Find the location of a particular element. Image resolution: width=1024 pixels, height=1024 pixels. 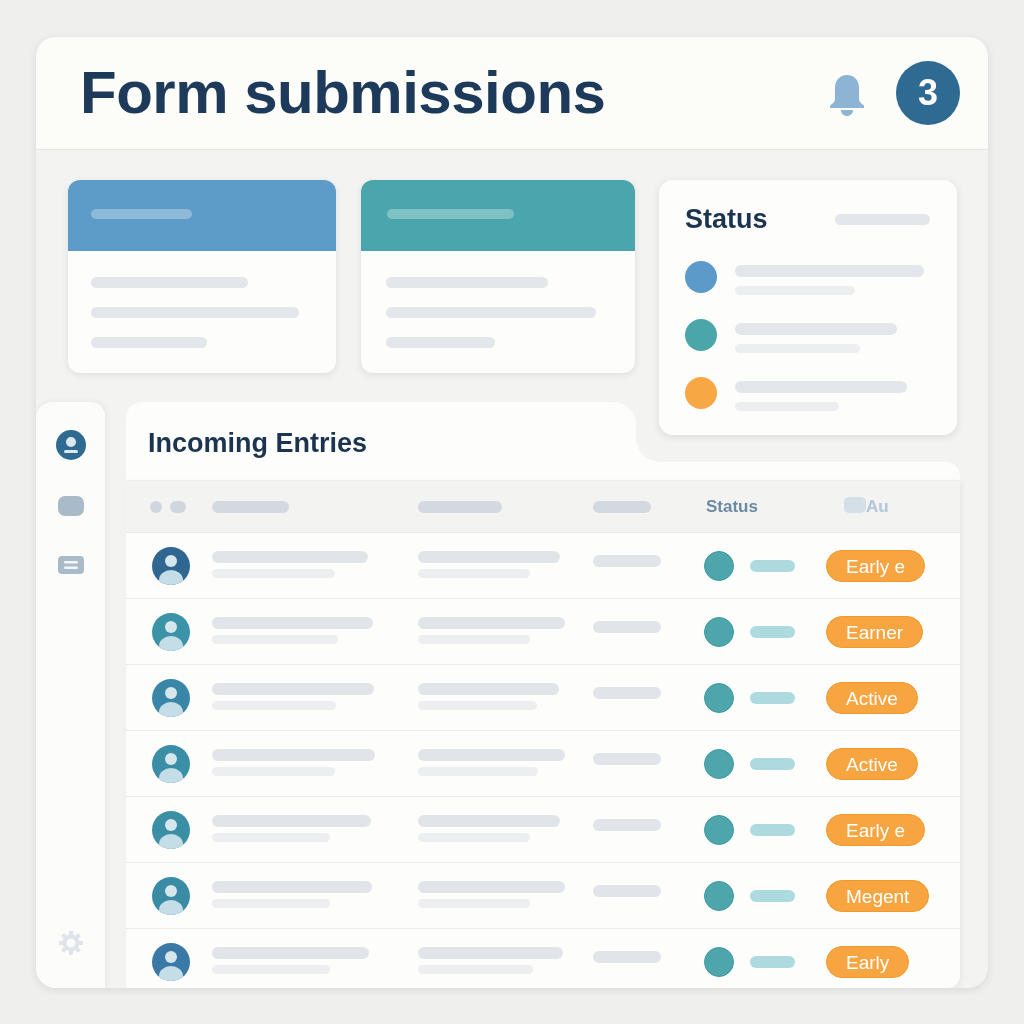

settings-icon is located at coordinates (70, 943).